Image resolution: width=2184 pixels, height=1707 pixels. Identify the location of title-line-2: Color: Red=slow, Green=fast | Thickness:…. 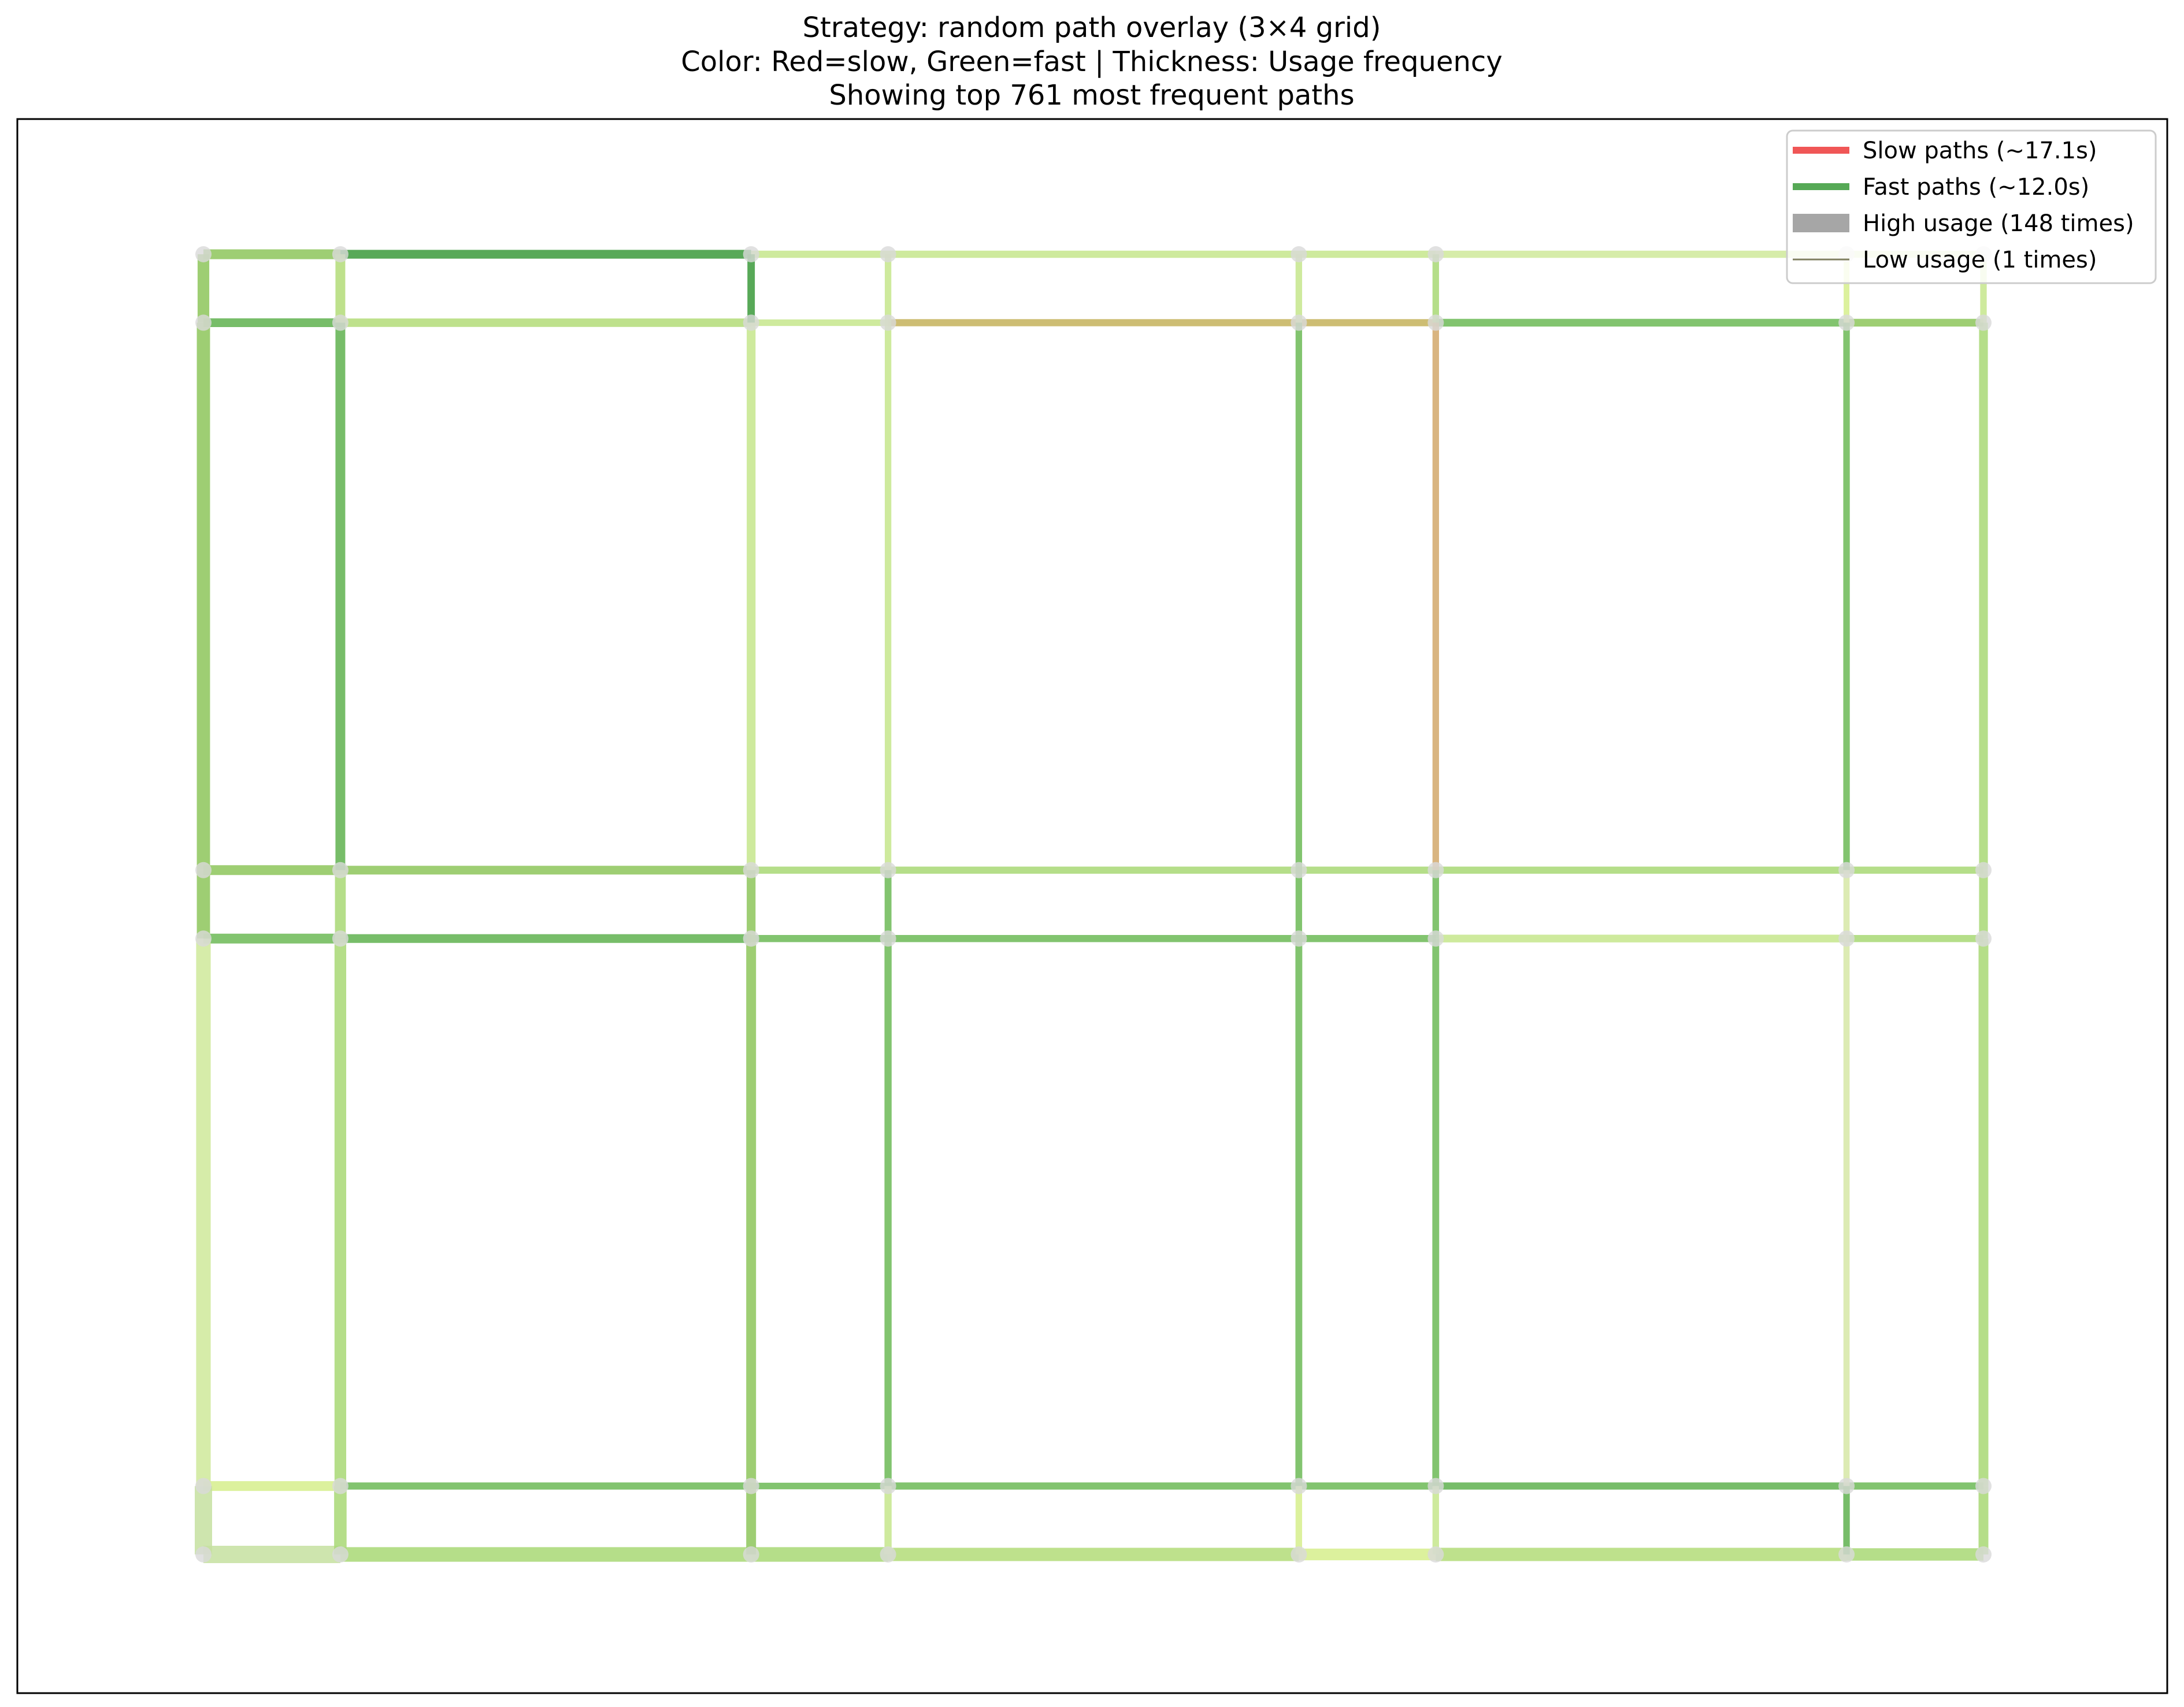
(1091, 62).